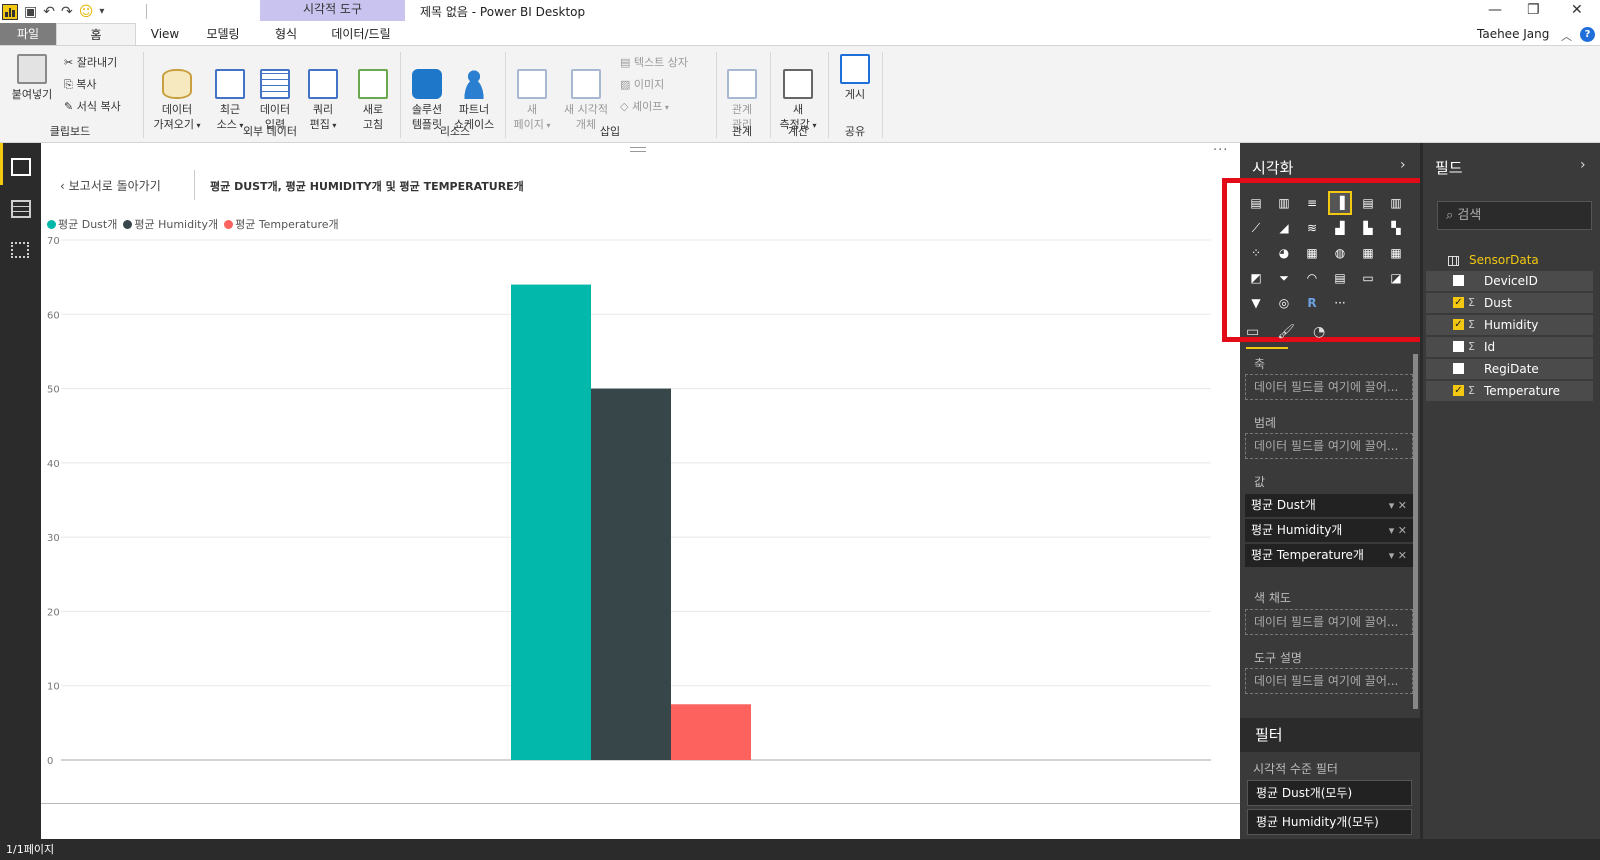  I want to click on viz-scrollbar, so click(1415, 531).